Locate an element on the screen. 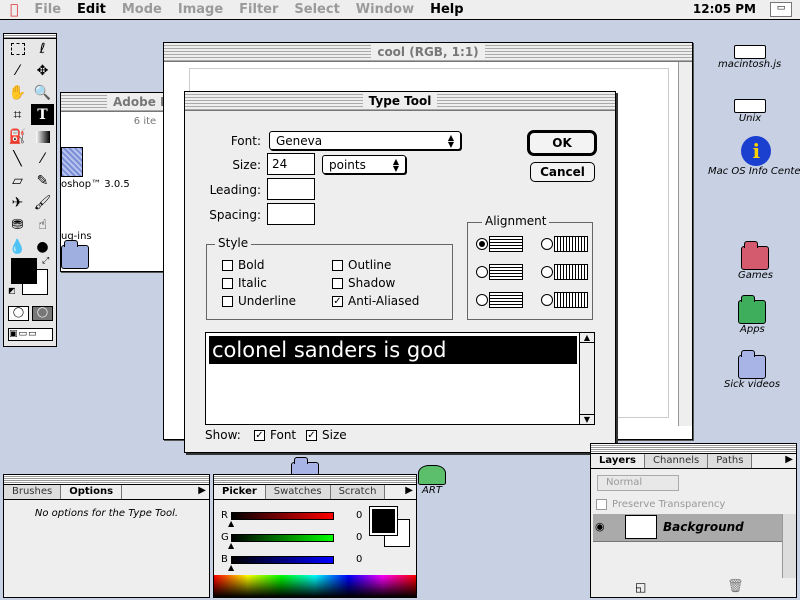  eraser-icon: ▱ is located at coordinates (17, 180).